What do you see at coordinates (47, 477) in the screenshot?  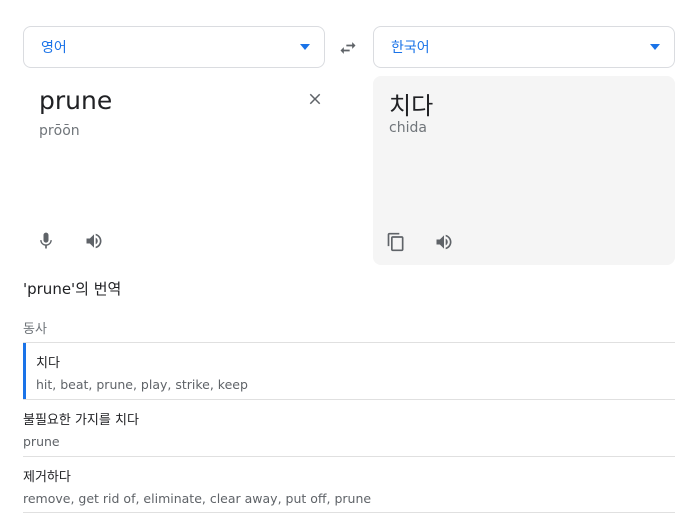 I see `entry-term: 제거하다` at bounding box center [47, 477].